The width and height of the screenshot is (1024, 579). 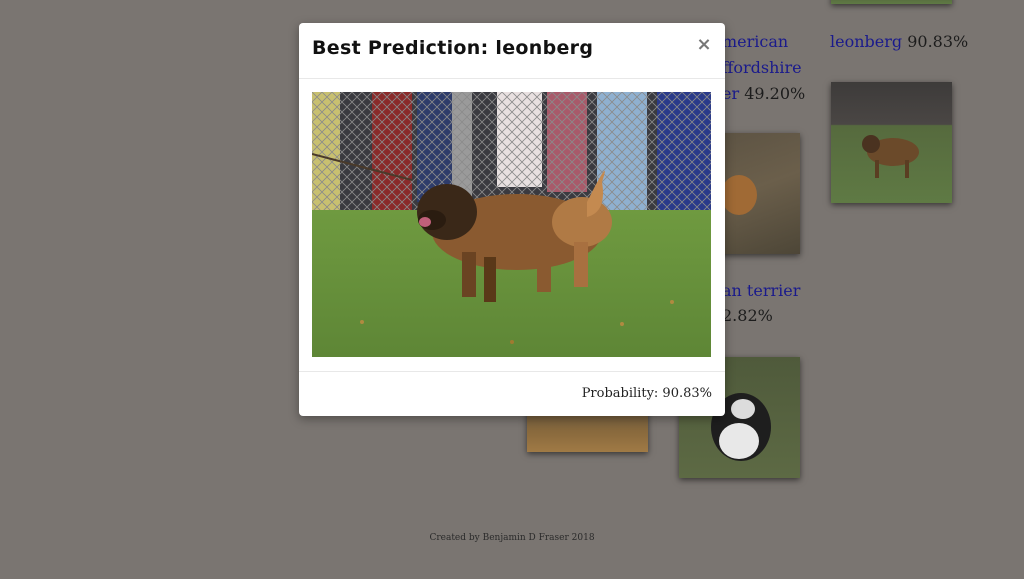 What do you see at coordinates (704, 45) in the screenshot?
I see `close-icon: ×` at bounding box center [704, 45].